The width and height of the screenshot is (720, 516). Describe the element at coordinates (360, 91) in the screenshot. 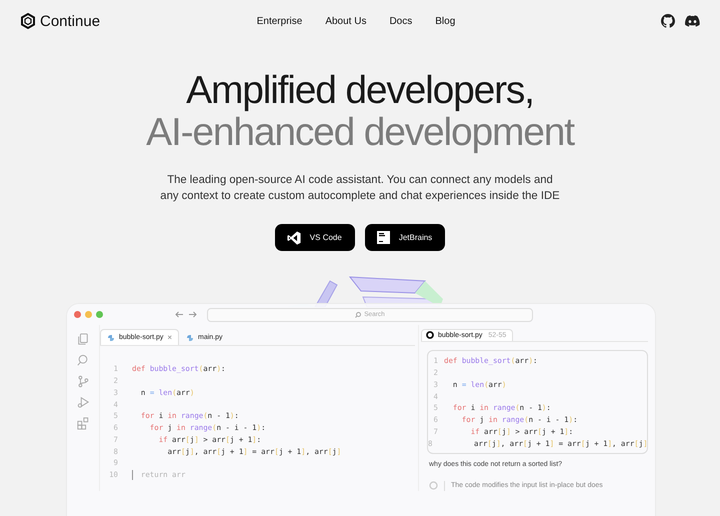

I see `hero-title: Amplified developers,` at that location.